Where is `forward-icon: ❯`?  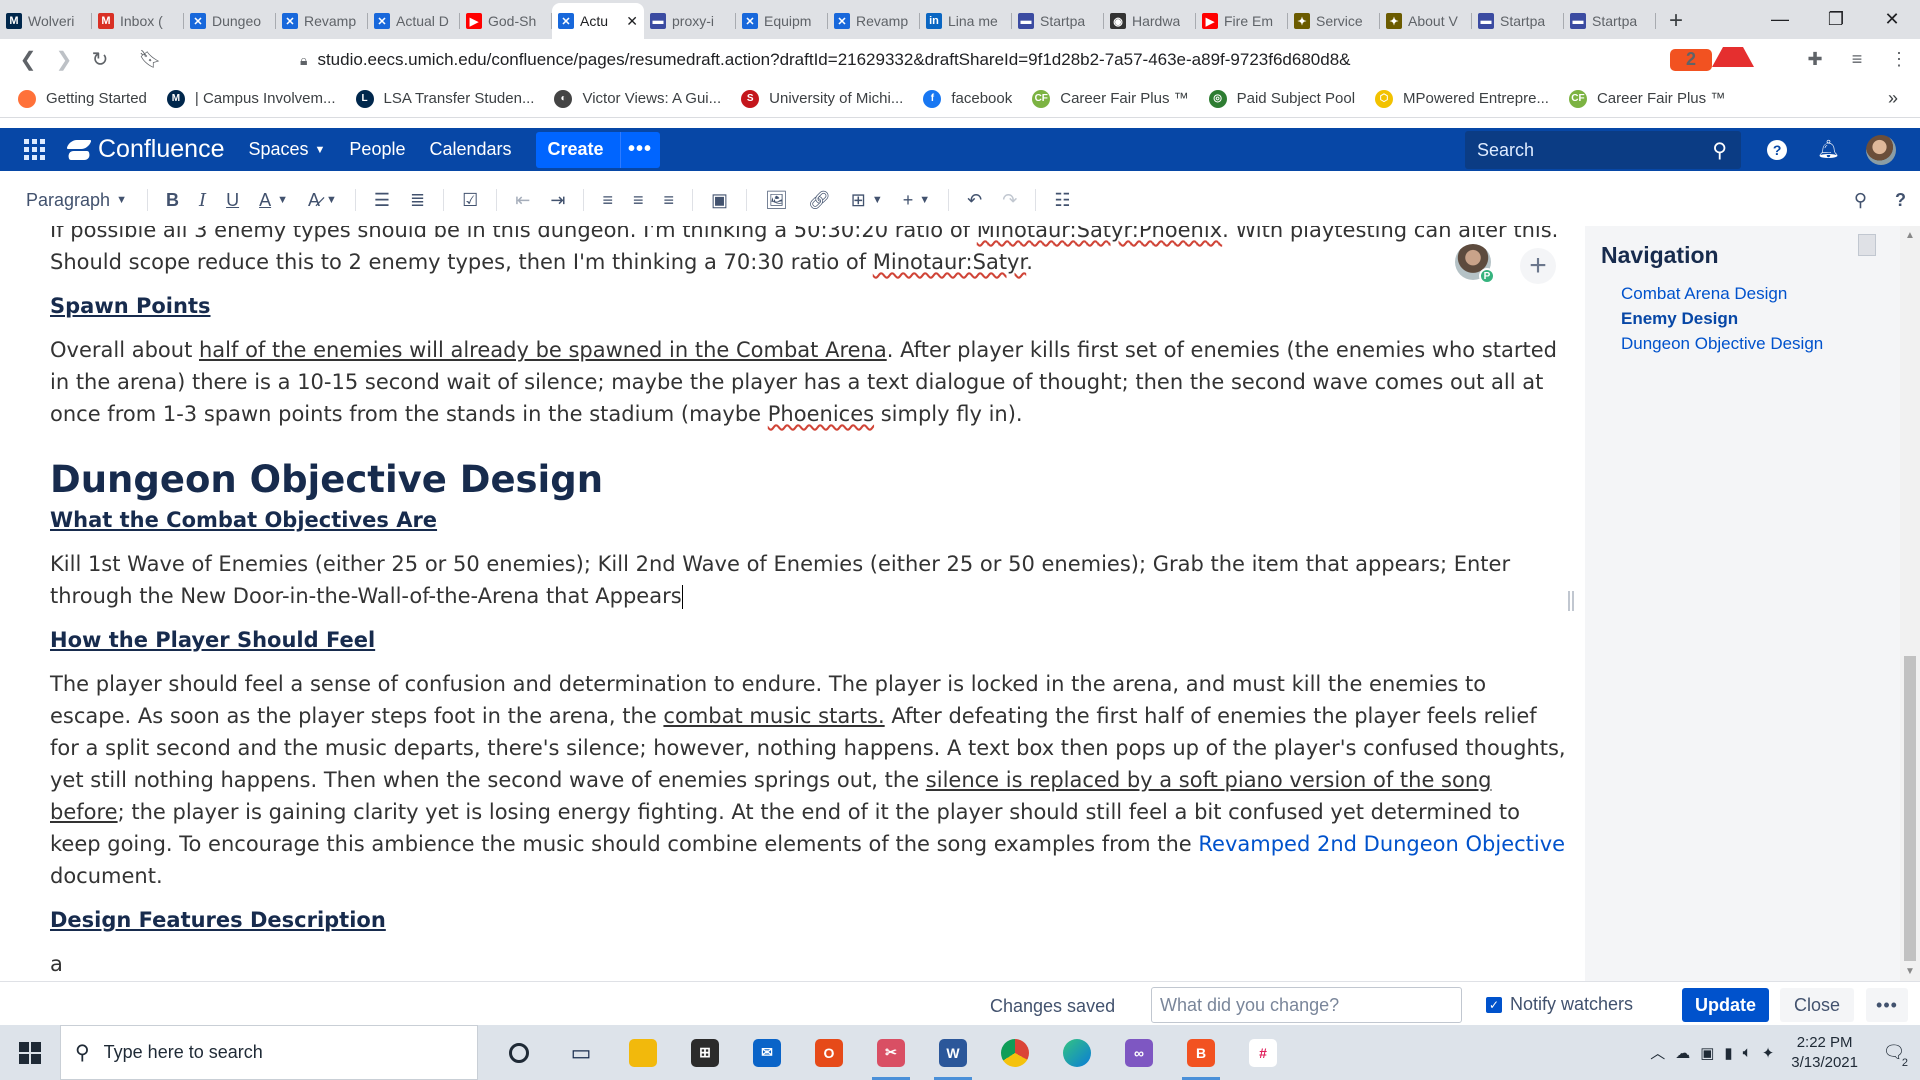 forward-icon: ❯ is located at coordinates (64, 59).